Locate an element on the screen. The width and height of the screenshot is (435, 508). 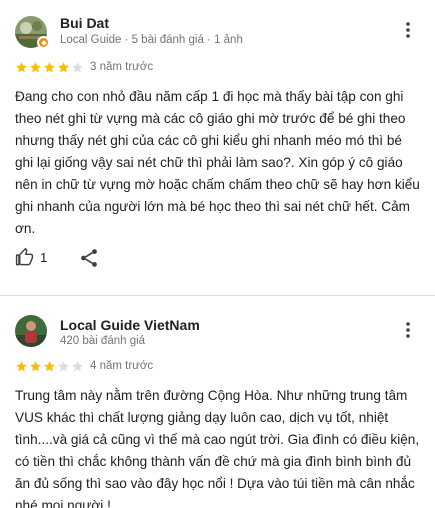
like-button: 1 is located at coordinates (31, 257).